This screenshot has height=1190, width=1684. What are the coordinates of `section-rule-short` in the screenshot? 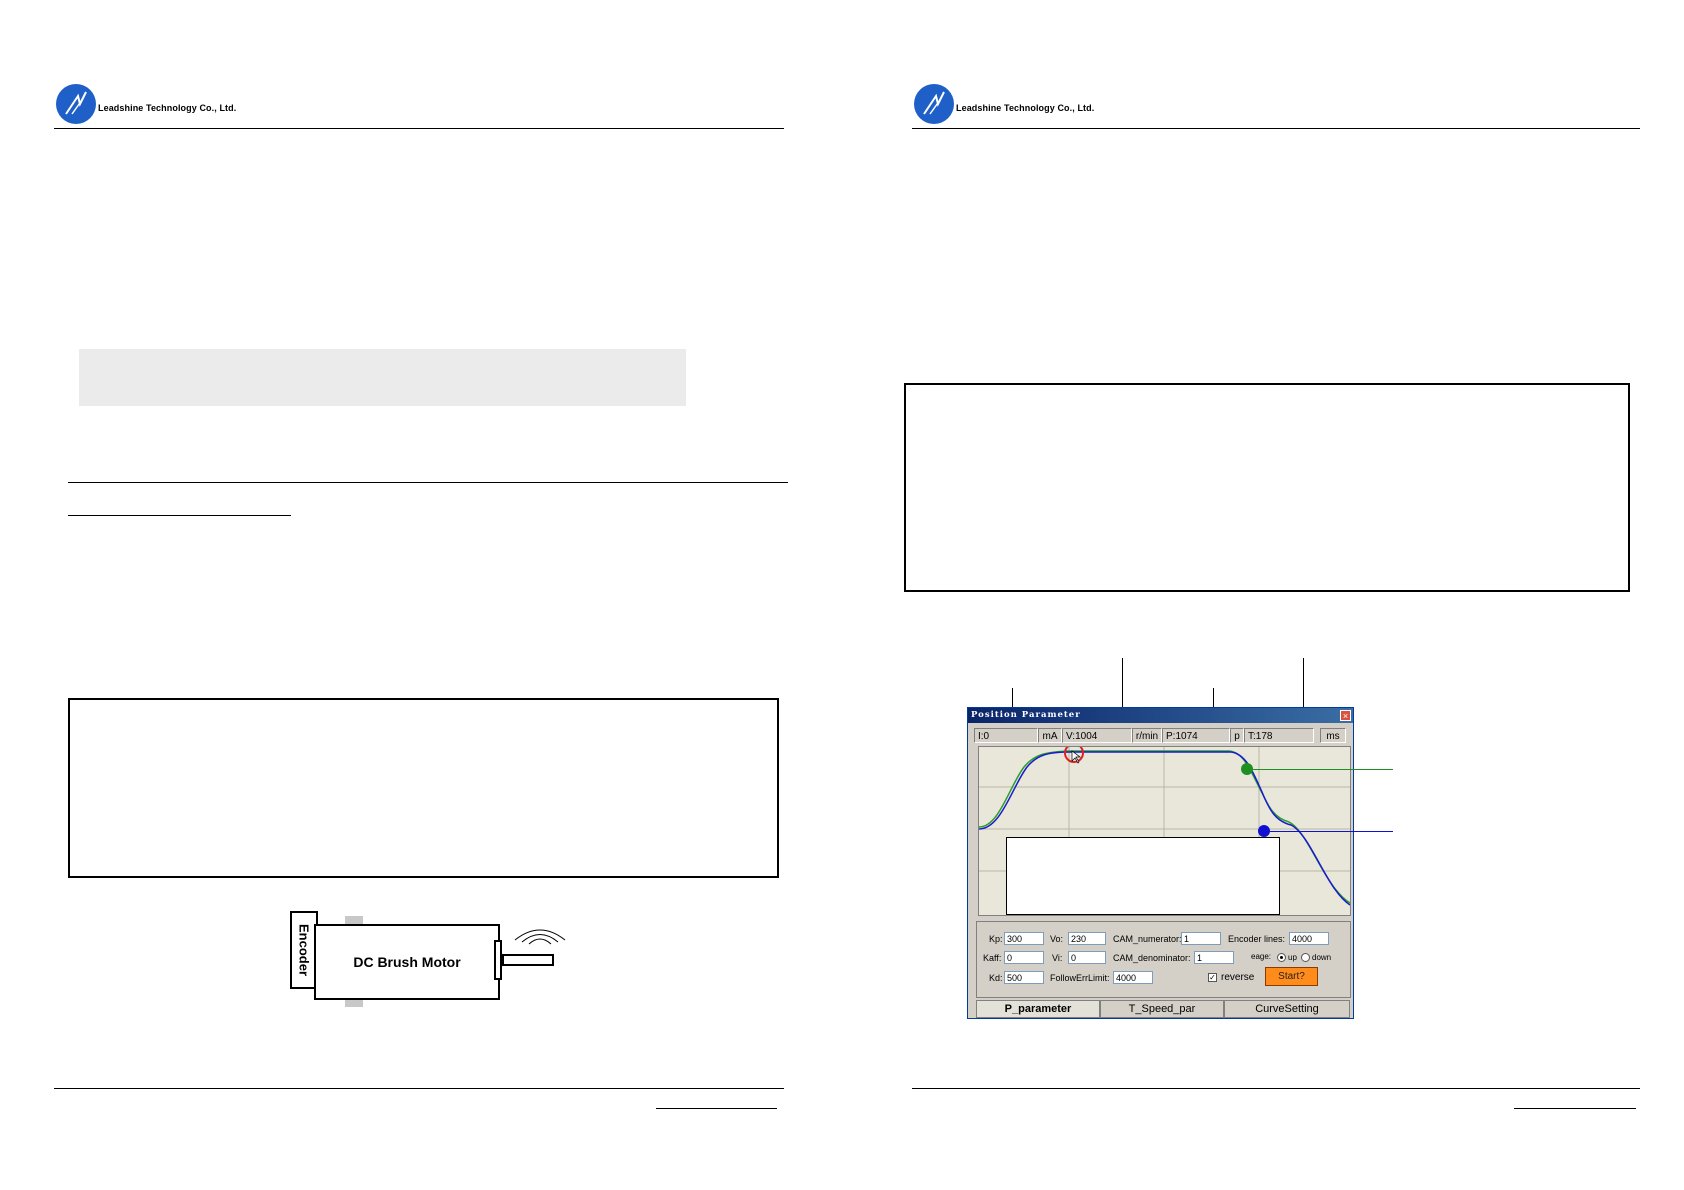 It's located at (179, 515).